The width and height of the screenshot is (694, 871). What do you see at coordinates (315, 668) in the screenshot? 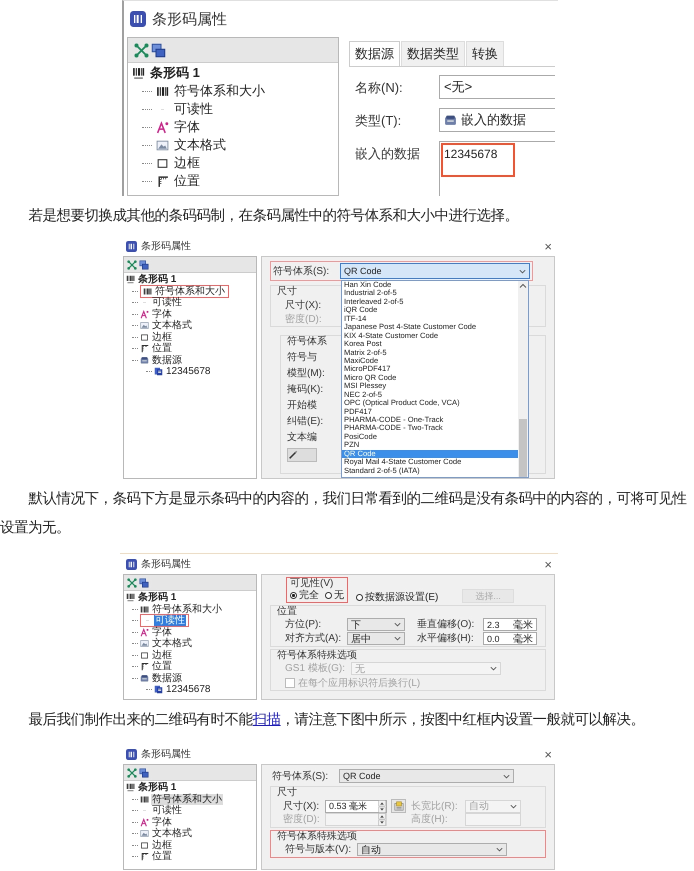
I see `field-label: GS1 模板(G):` at bounding box center [315, 668].